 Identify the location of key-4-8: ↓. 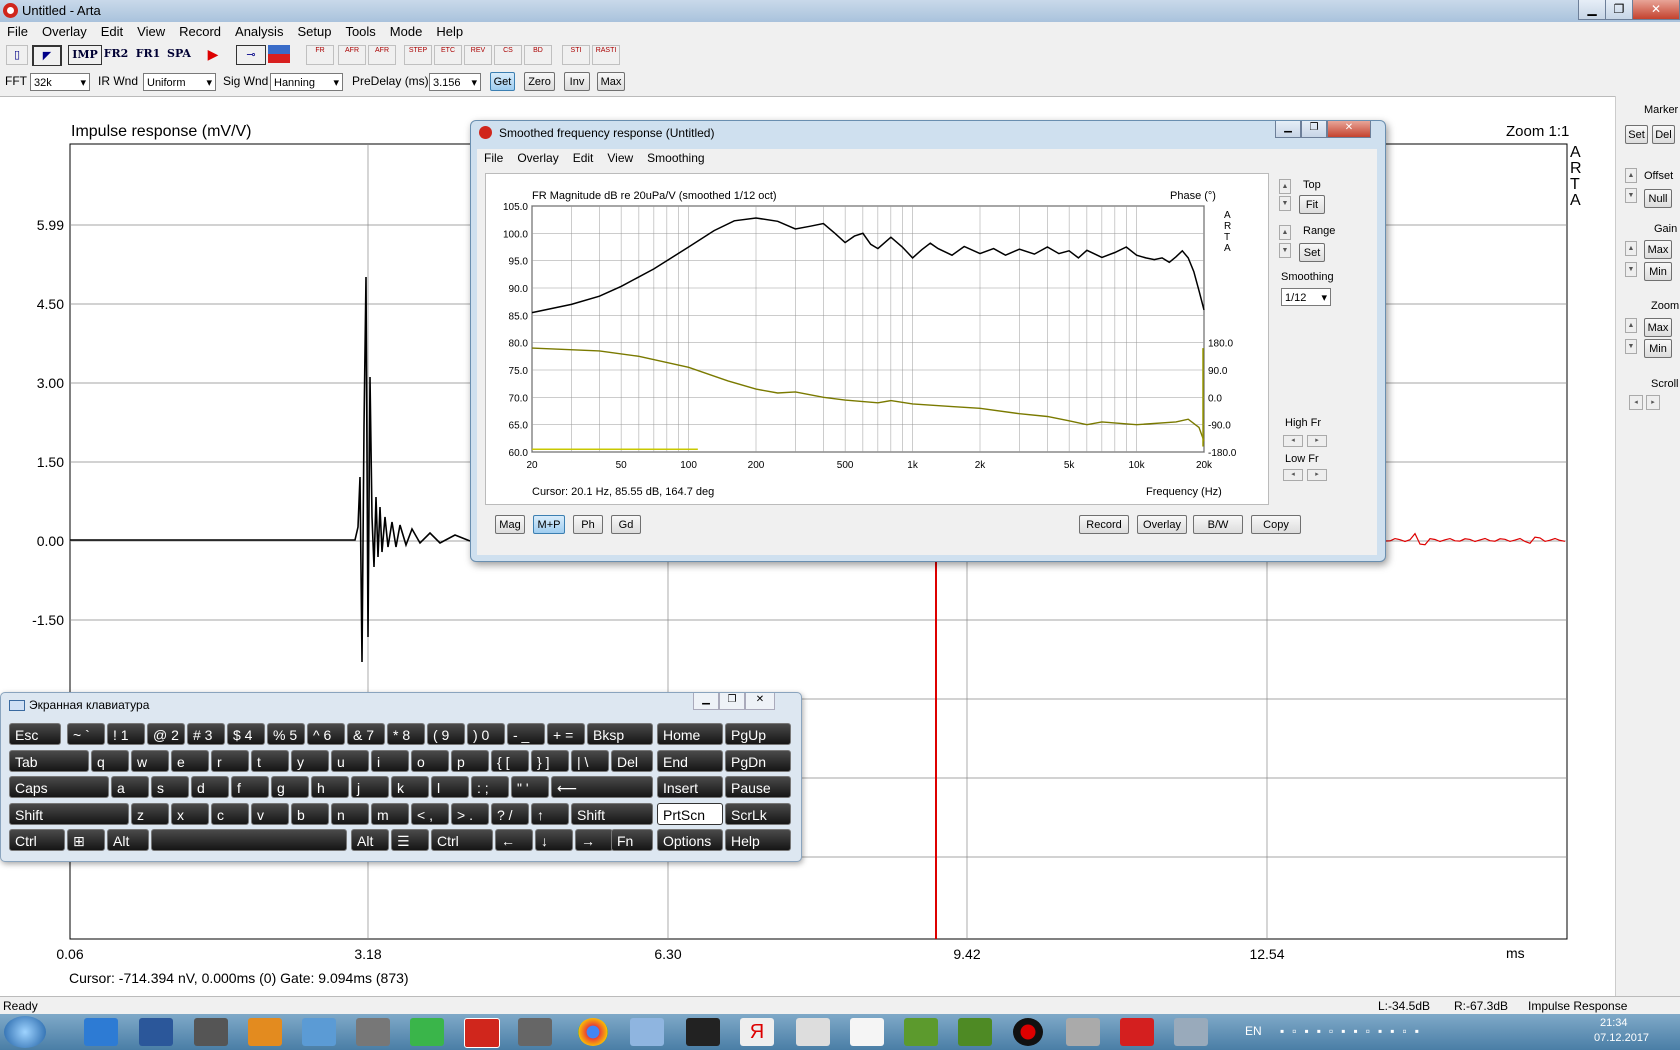
(554, 840).